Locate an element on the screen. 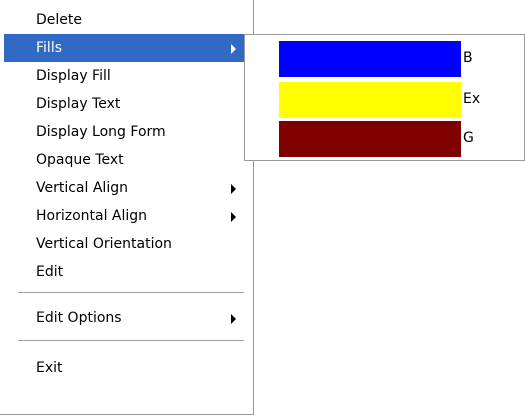 This screenshot has height=415, width=525. menu-item-label: Display Text is located at coordinates (78, 104).